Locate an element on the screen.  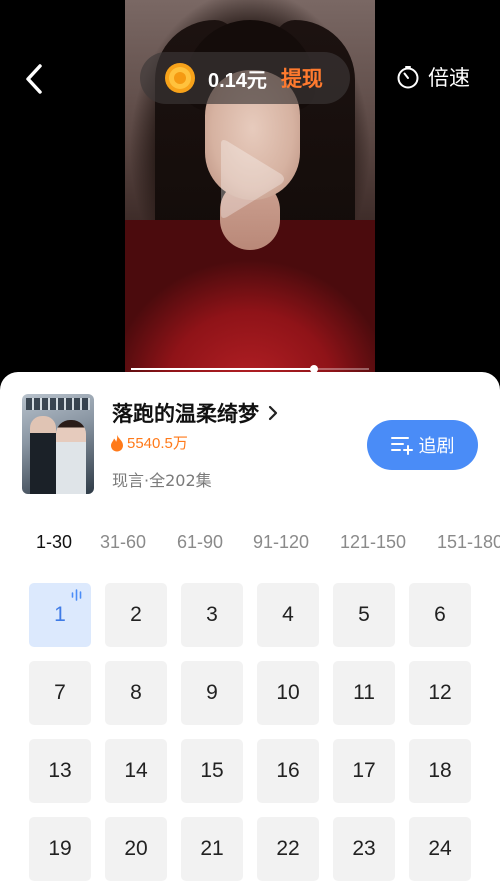
episode-number: 19 is located at coordinates (60, 848).